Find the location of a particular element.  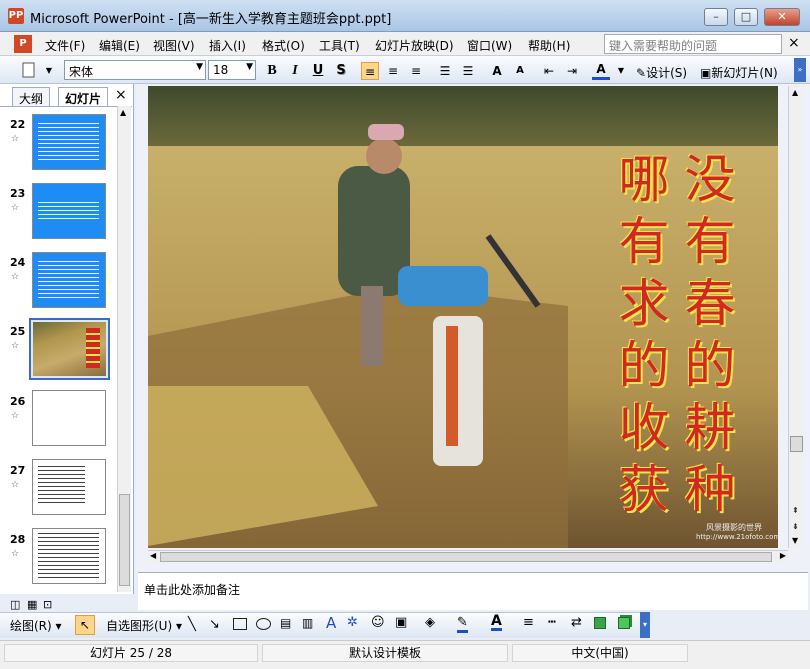

align-left-icon: ≡ is located at coordinates (370, 71).